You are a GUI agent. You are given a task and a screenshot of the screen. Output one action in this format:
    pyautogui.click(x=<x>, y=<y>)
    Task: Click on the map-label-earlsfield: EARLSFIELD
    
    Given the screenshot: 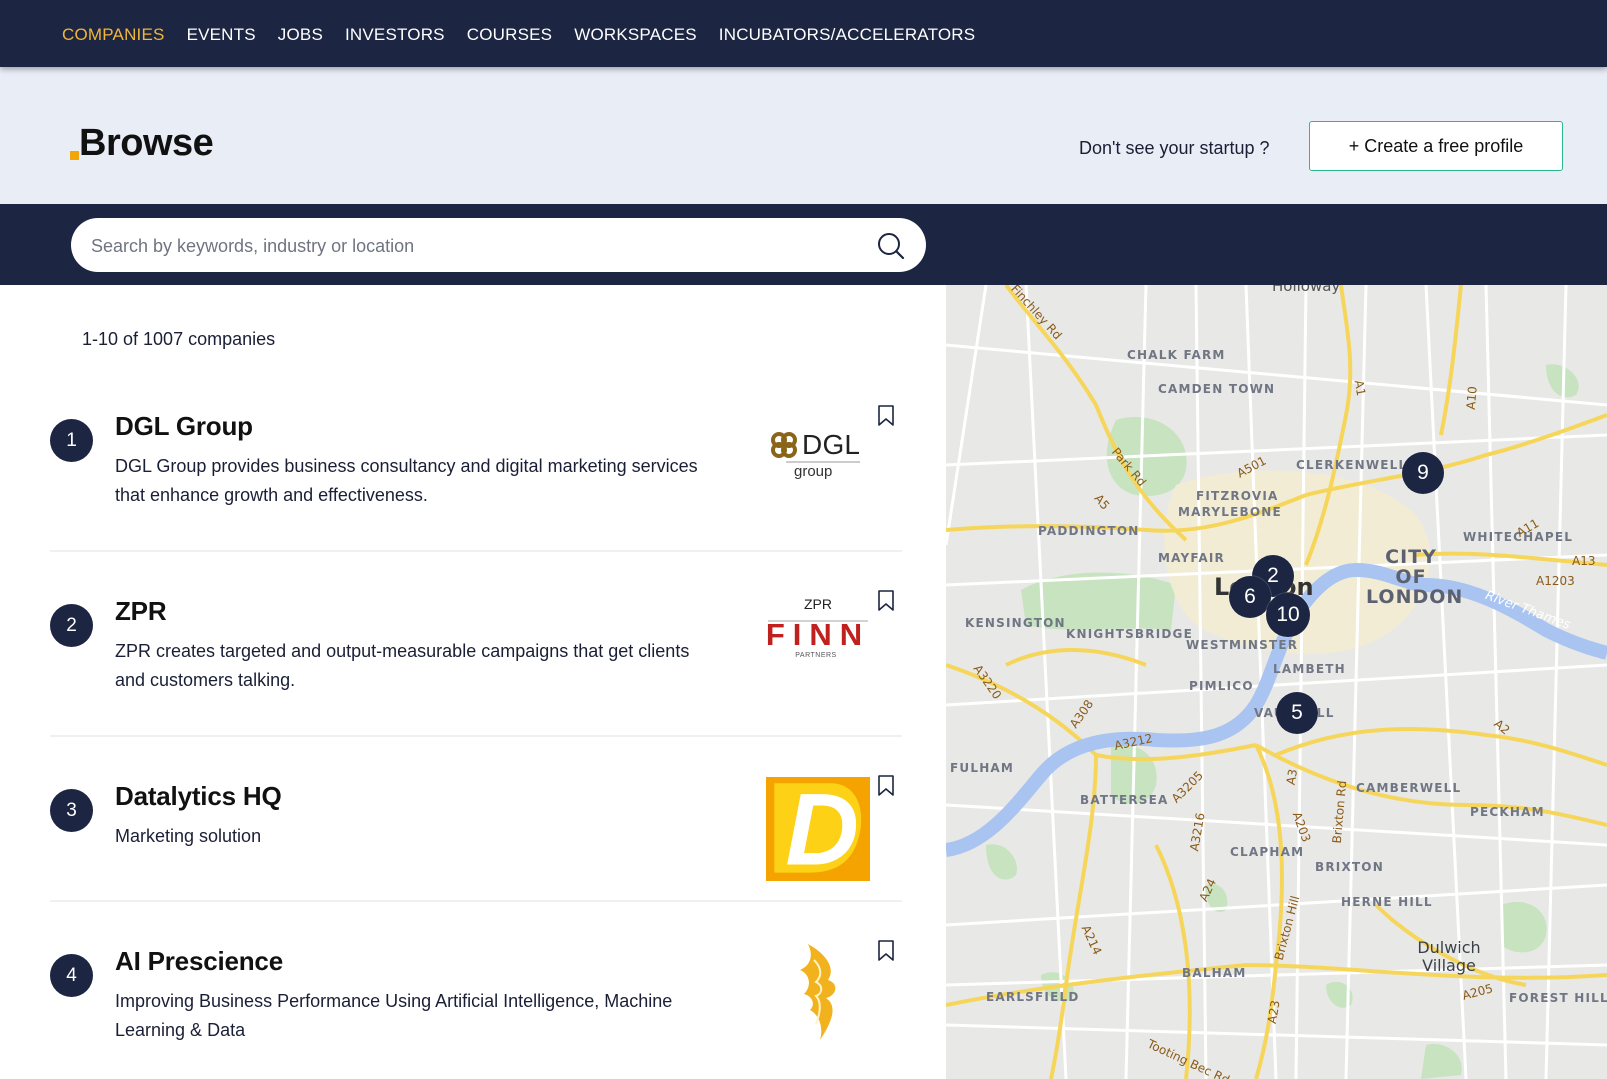 What is the action you would take?
    pyautogui.click(x=1033, y=997)
    